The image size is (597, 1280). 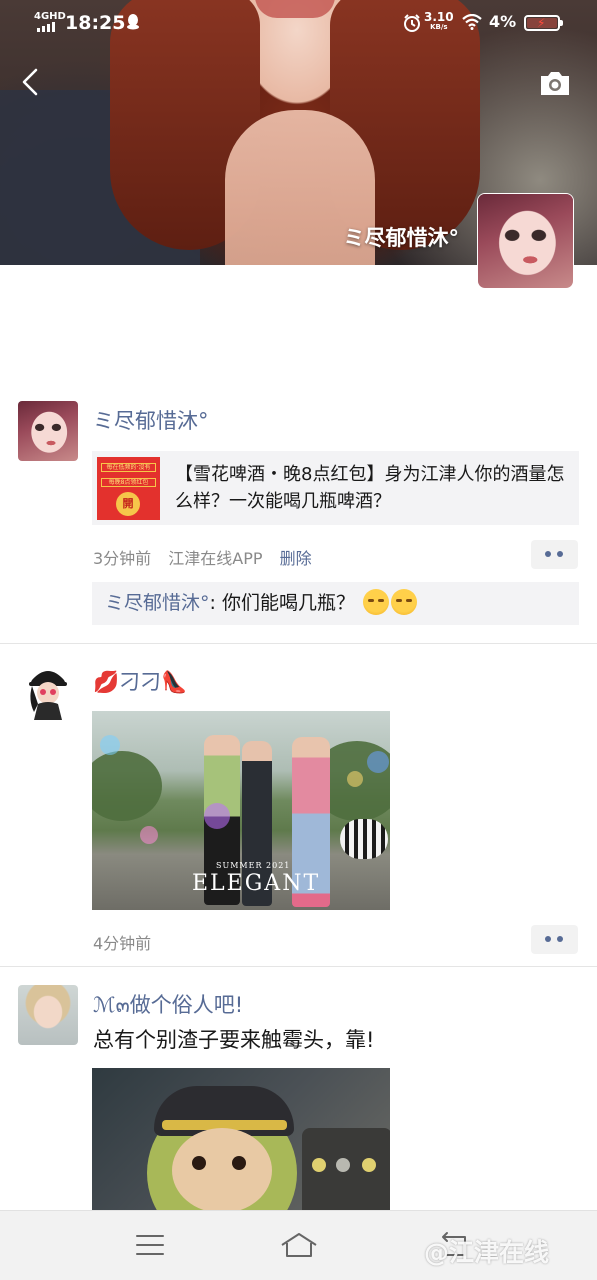 I want to click on speed-unit: KB/s, so click(x=439, y=27).